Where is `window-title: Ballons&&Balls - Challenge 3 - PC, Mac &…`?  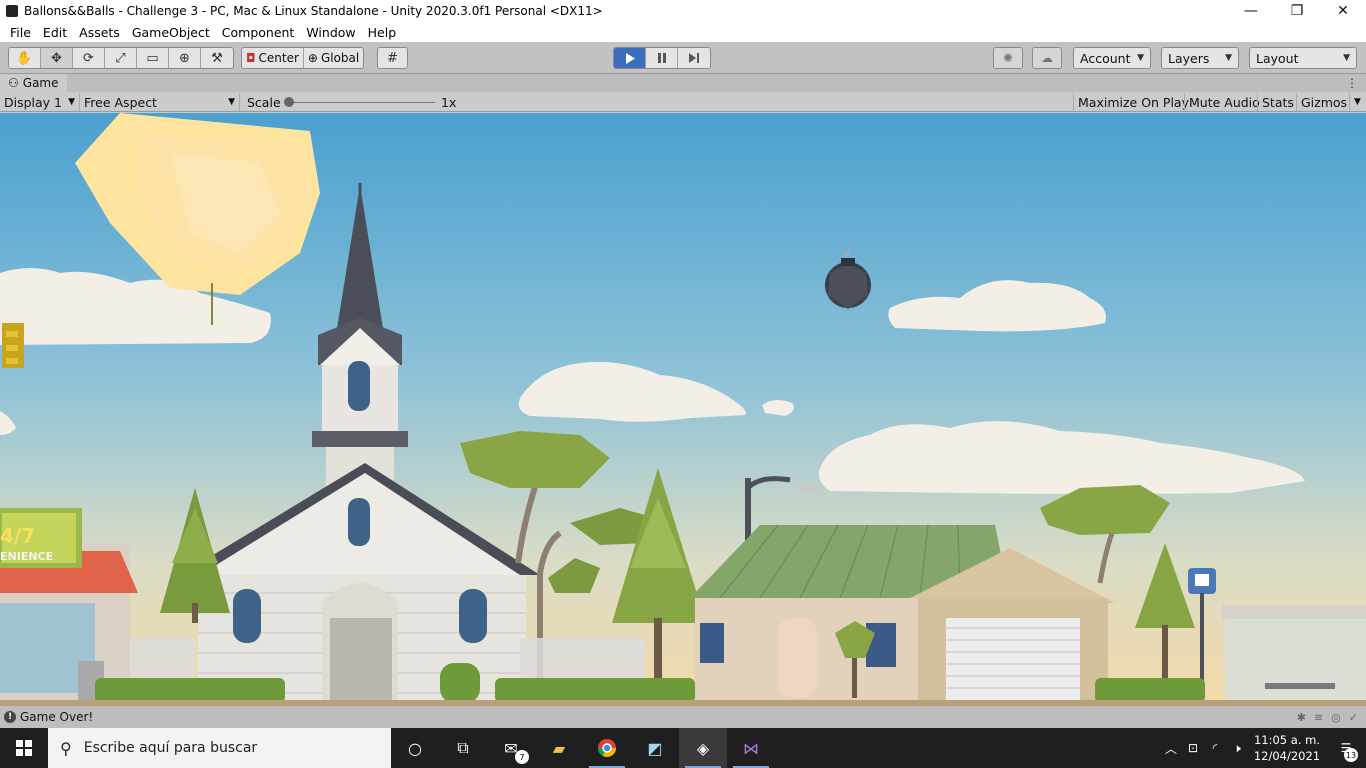 window-title: Ballons&&Balls - Challenge 3 - PC, Mac &… is located at coordinates (313, 11).